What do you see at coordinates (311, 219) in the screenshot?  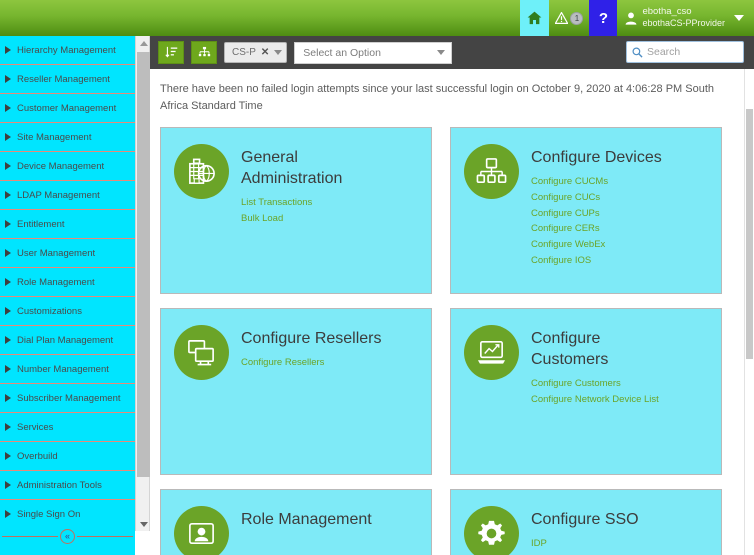 I see `card-link: Bulk Load` at bounding box center [311, 219].